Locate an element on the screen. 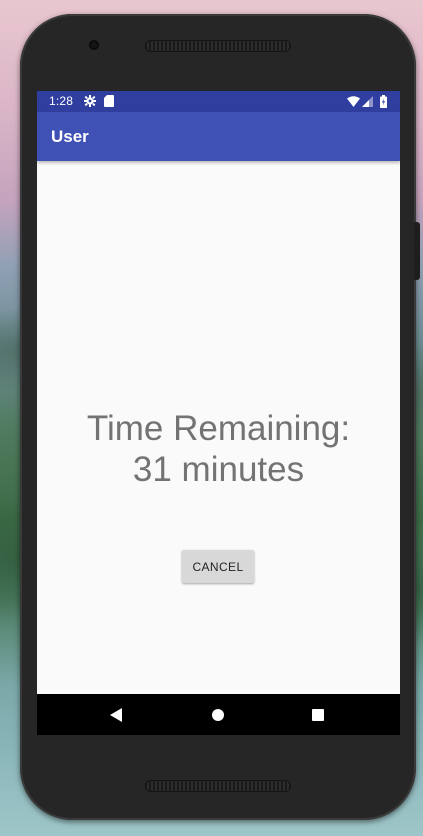 The width and height of the screenshot is (423, 836). time-remaining-value: 31 minutes is located at coordinates (218, 469).